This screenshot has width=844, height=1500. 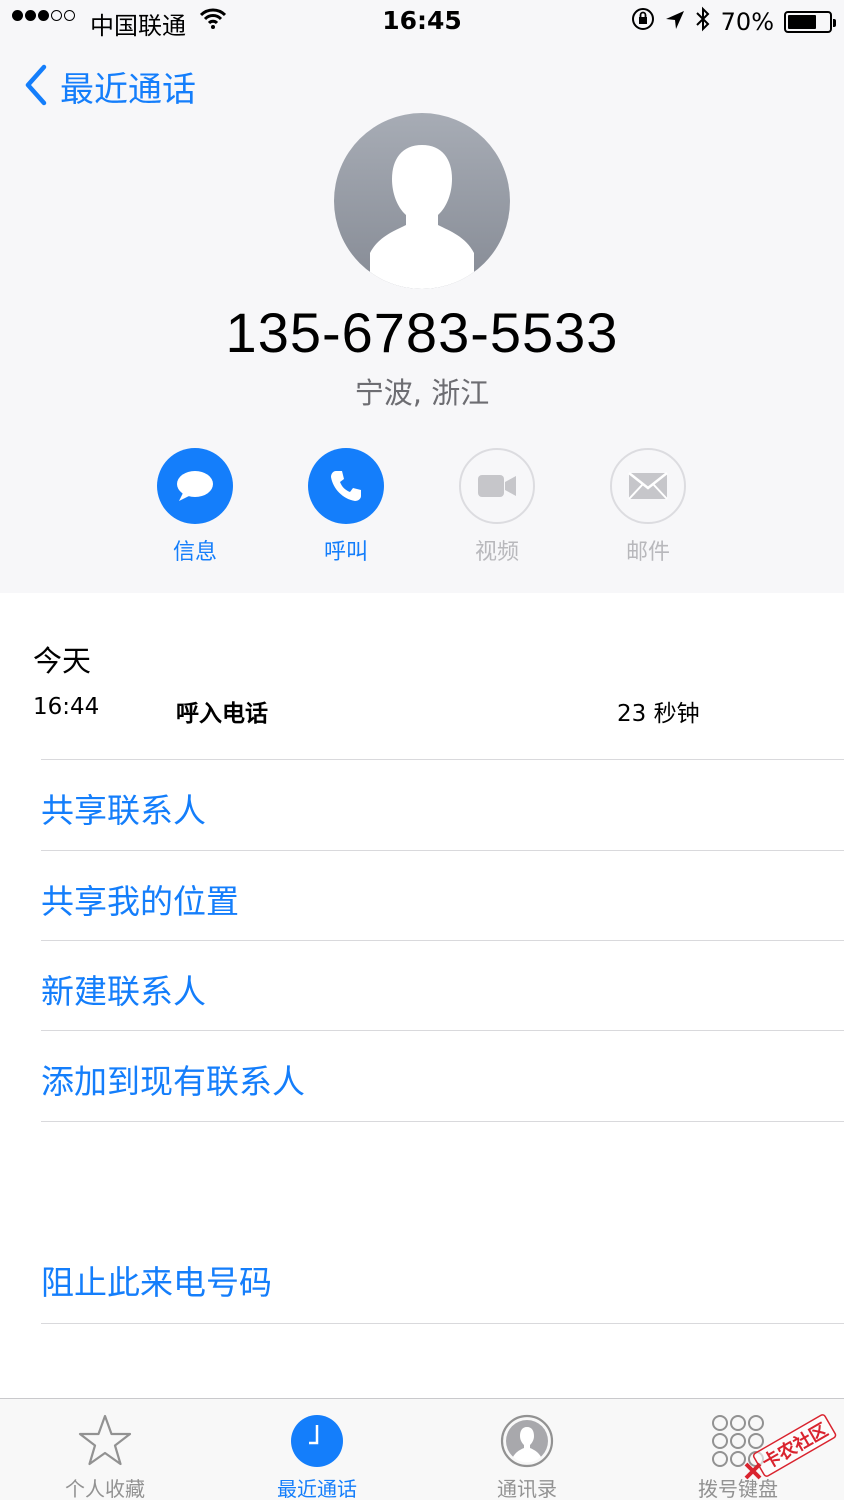 What do you see at coordinates (442, 1121) in the screenshot?
I see `options-divider` at bounding box center [442, 1121].